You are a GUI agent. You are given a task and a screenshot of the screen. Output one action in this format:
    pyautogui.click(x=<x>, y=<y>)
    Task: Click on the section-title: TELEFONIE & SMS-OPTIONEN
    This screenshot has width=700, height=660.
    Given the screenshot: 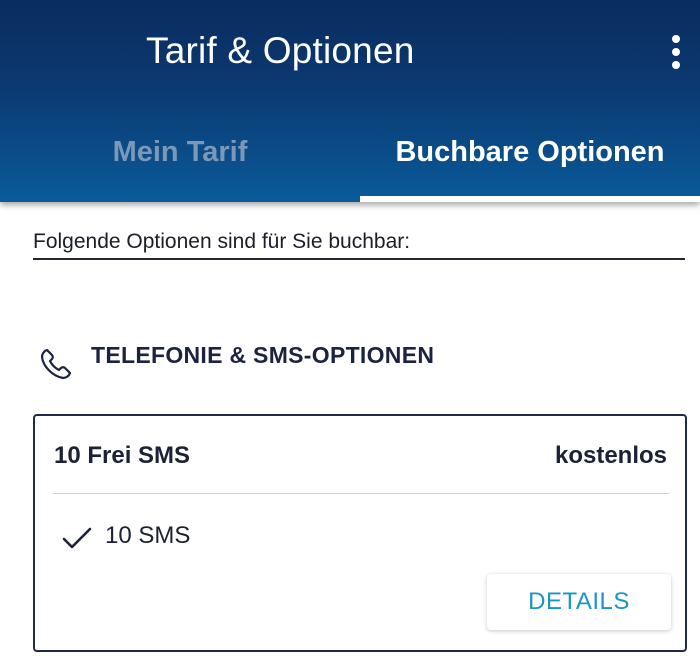 What is the action you would take?
    pyautogui.click(x=263, y=355)
    